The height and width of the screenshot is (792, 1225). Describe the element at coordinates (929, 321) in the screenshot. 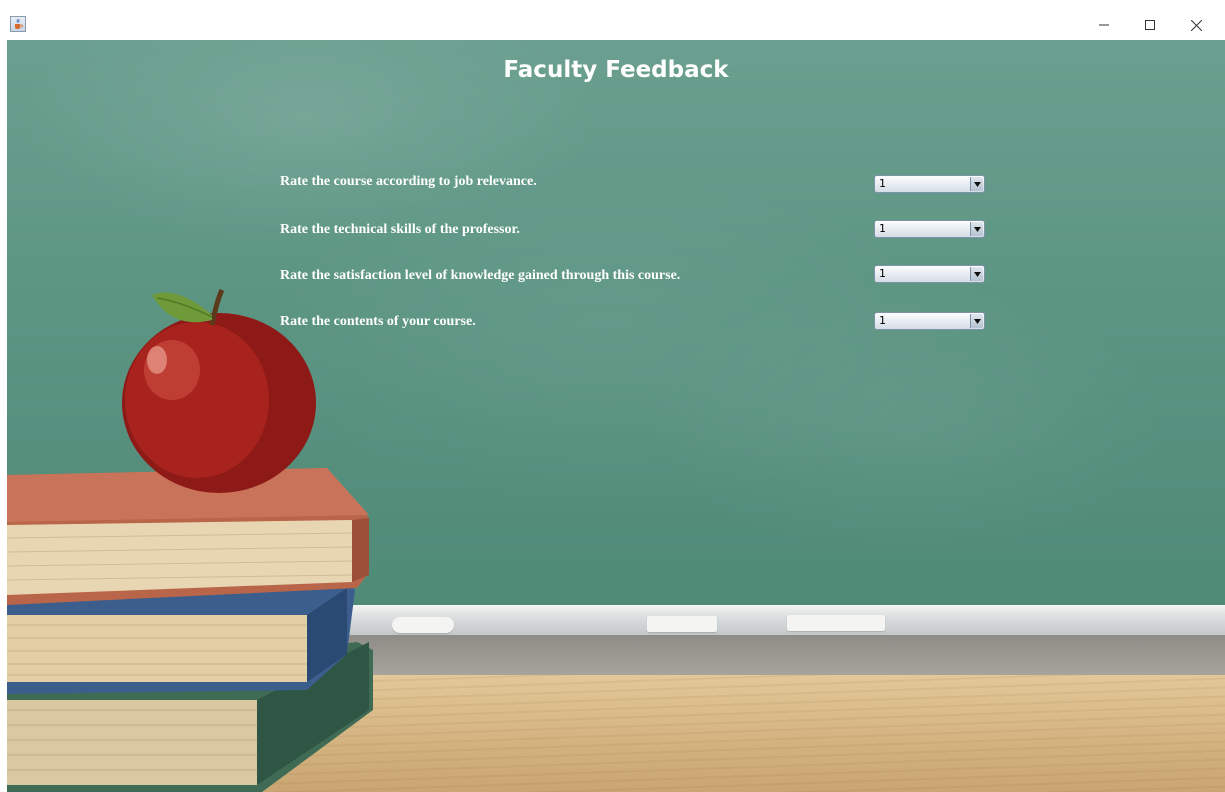

I see `rating-select-course-contents: 1` at that location.